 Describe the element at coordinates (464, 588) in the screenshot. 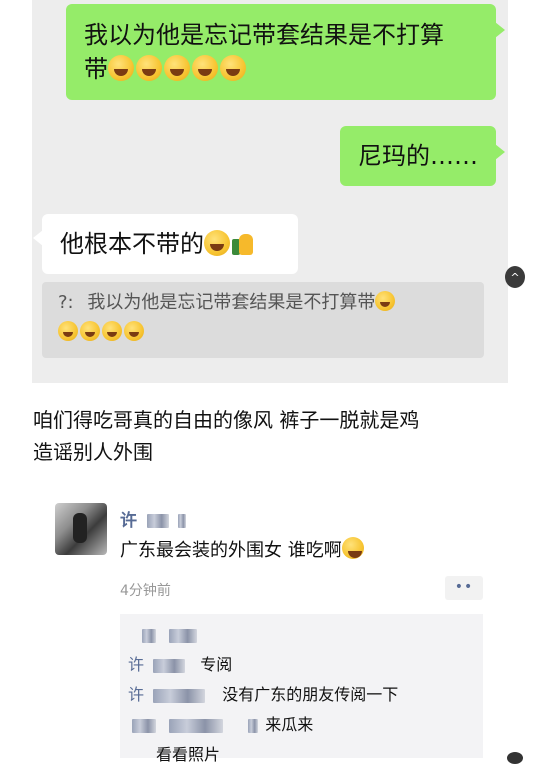

I see `more-options-button: ••` at that location.